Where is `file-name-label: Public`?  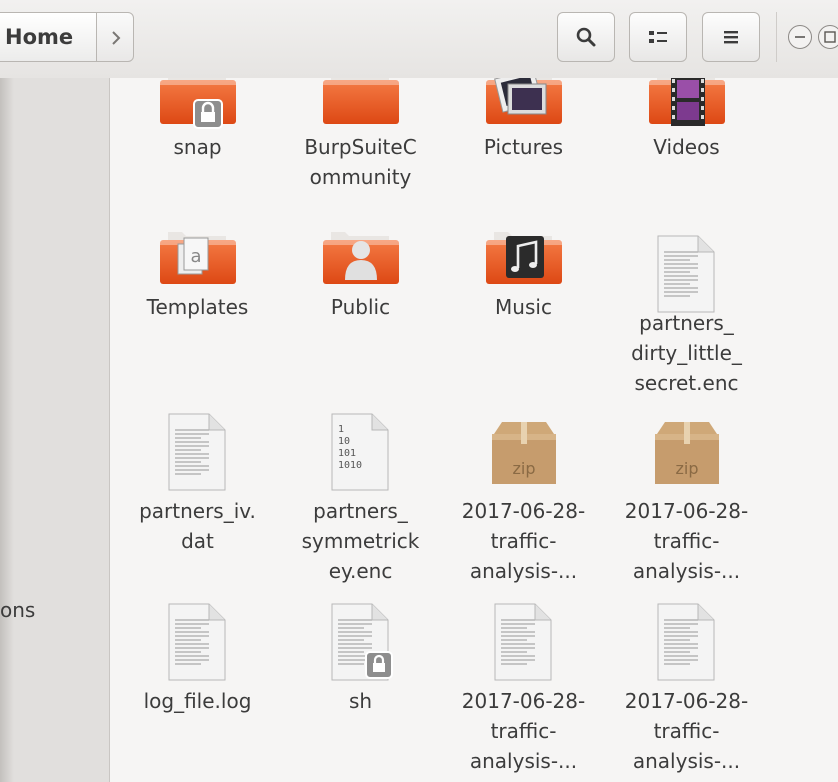 file-name-label: Public is located at coordinates (360, 307).